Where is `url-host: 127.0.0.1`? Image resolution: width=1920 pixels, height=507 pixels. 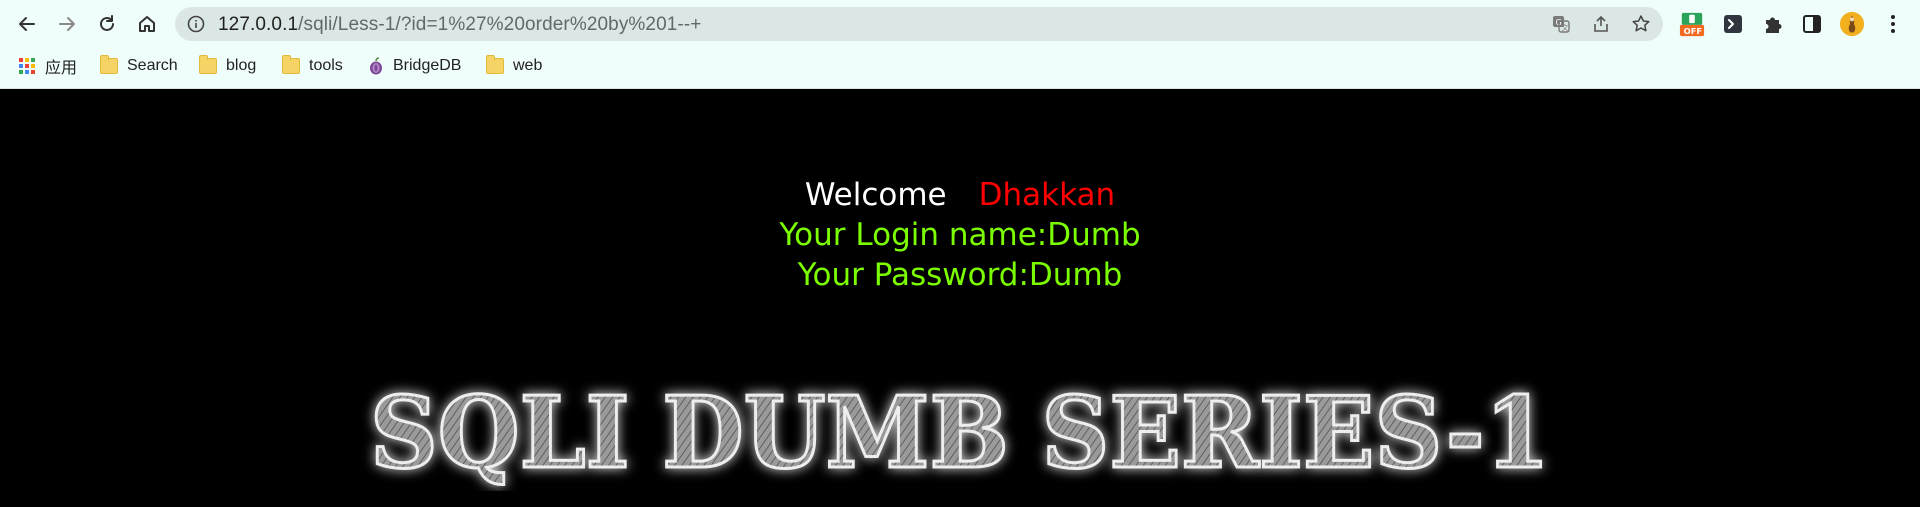
url-host: 127.0.0.1 is located at coordinates (258, 24).